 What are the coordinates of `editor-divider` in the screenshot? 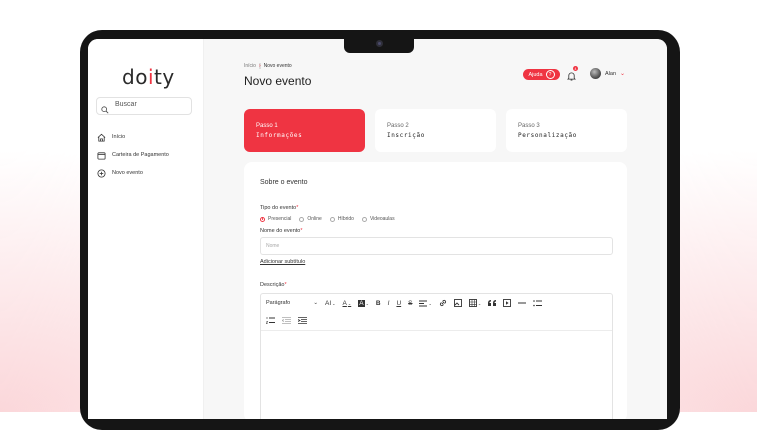 It's located at (436, 330).